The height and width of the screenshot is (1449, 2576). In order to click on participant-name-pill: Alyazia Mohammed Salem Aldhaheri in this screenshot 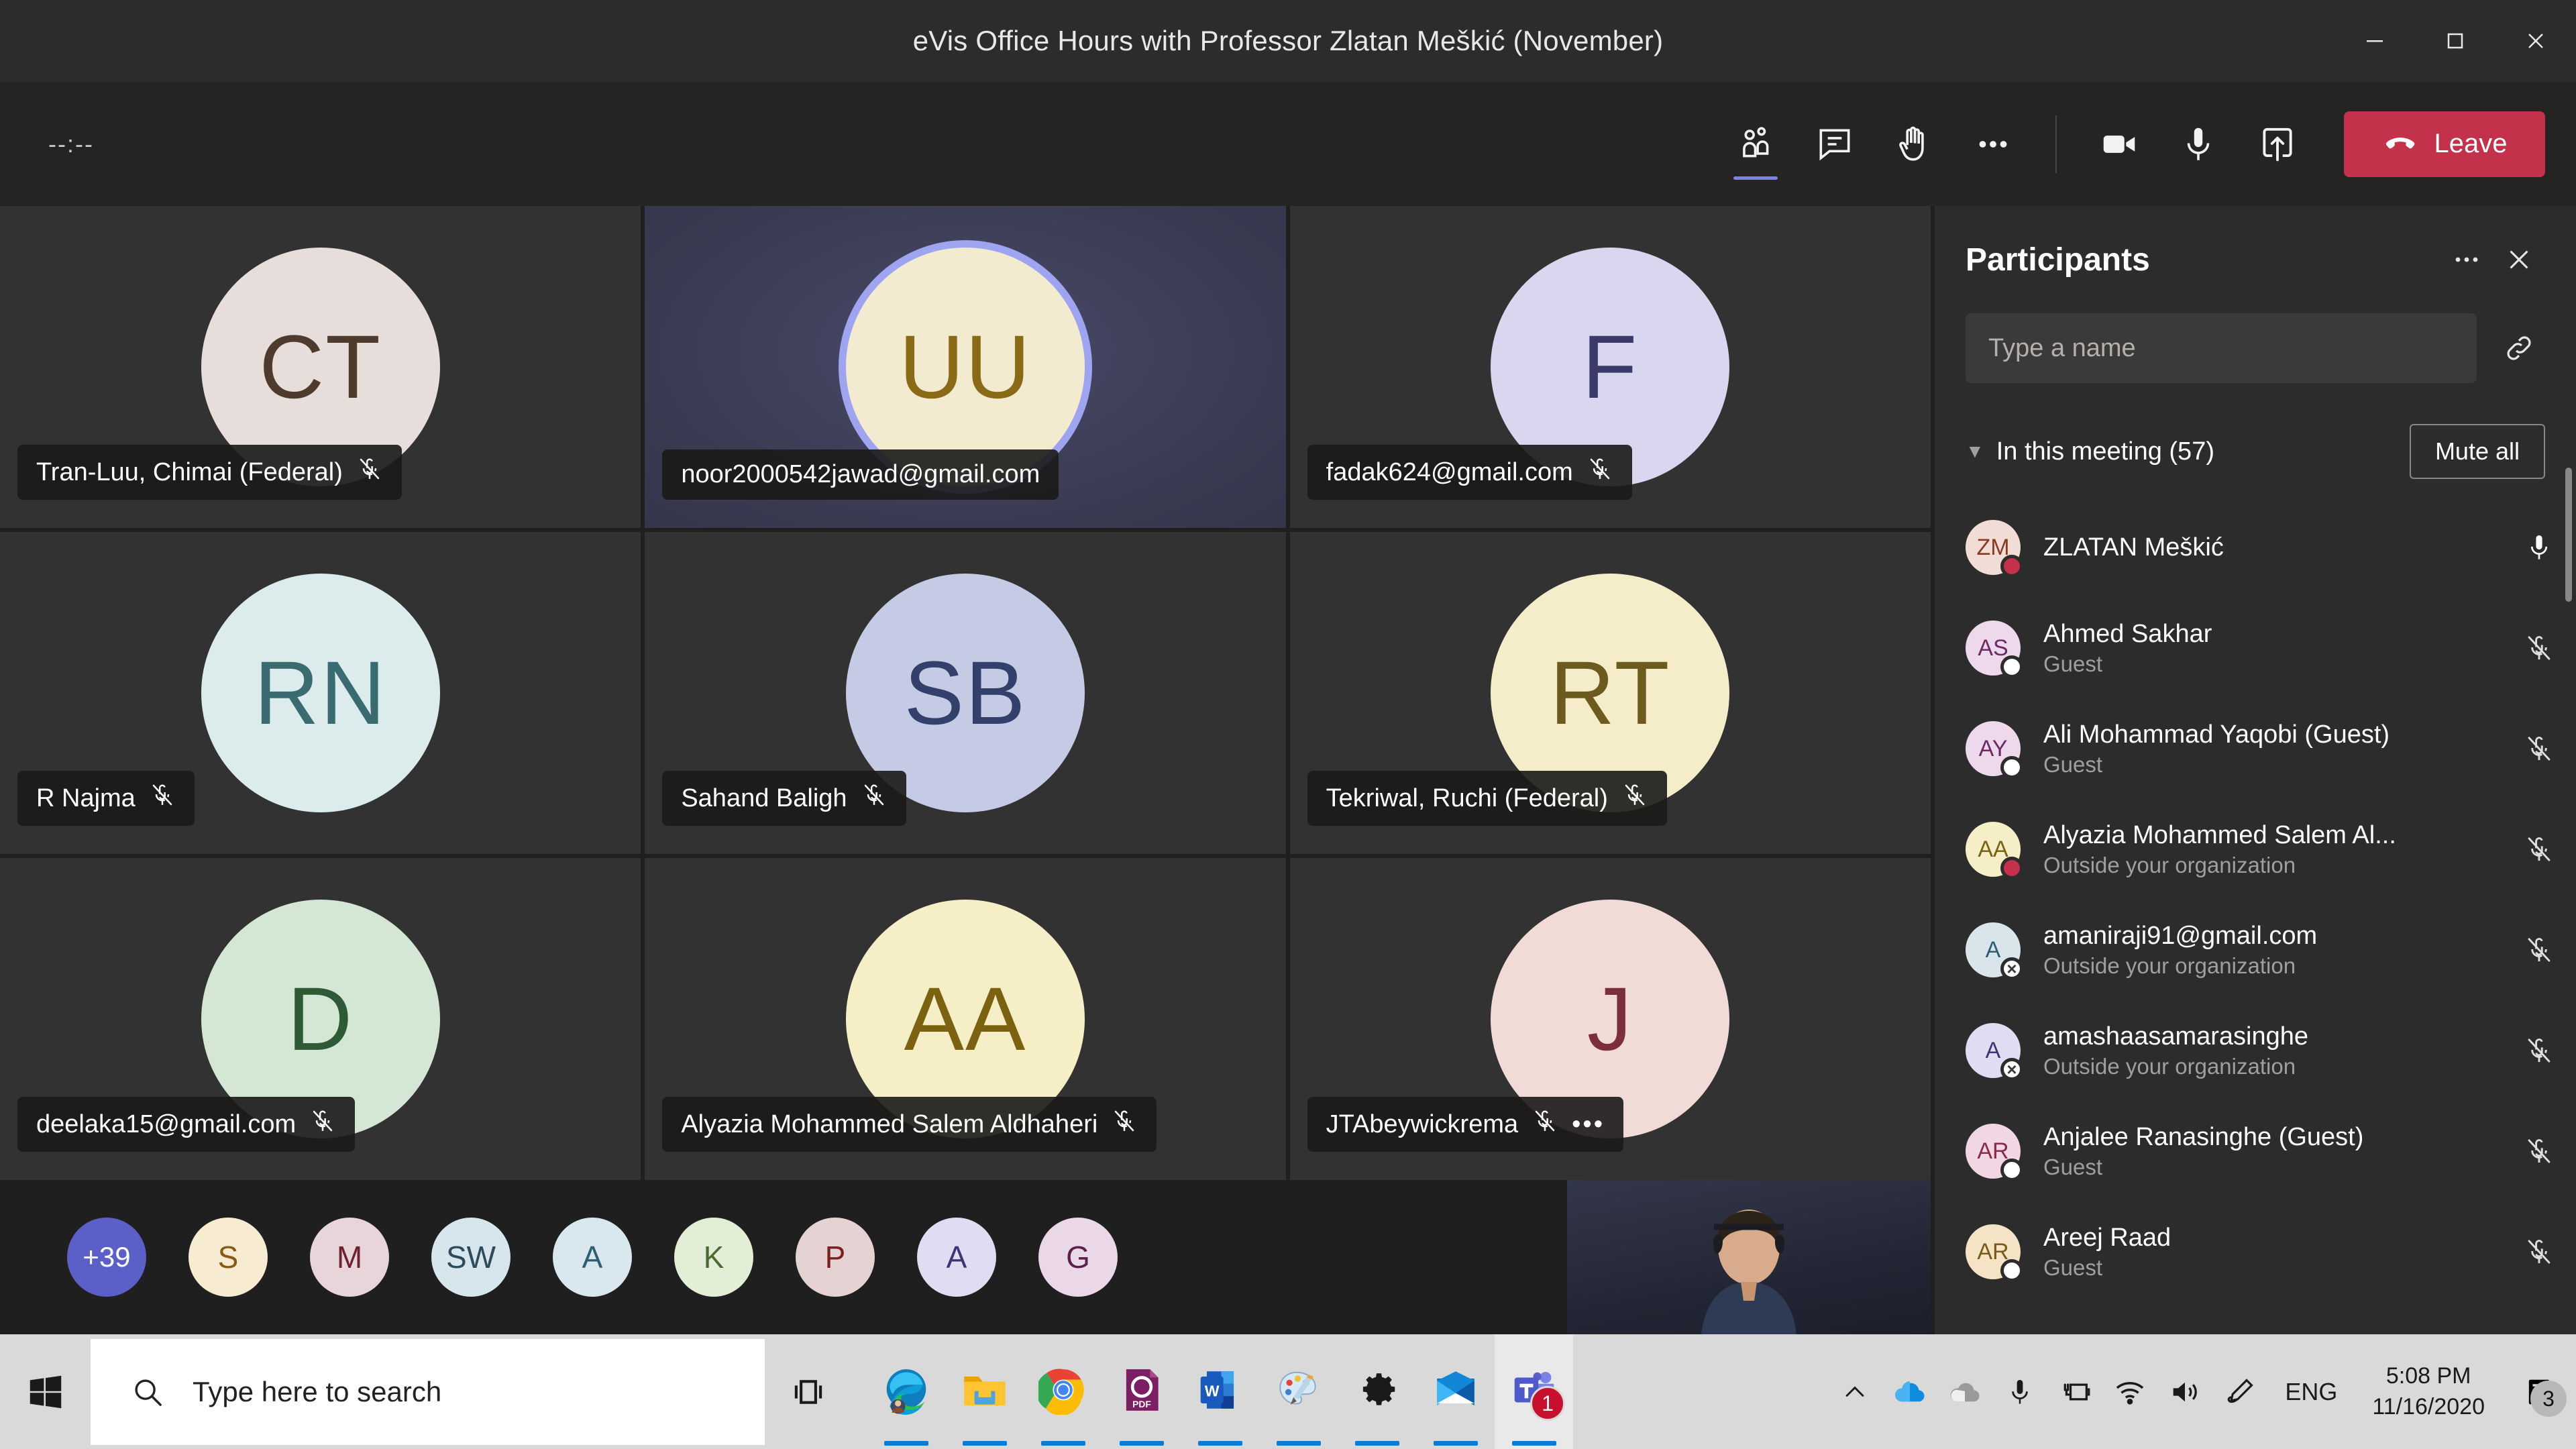, I will do `click(909, 1124)`.